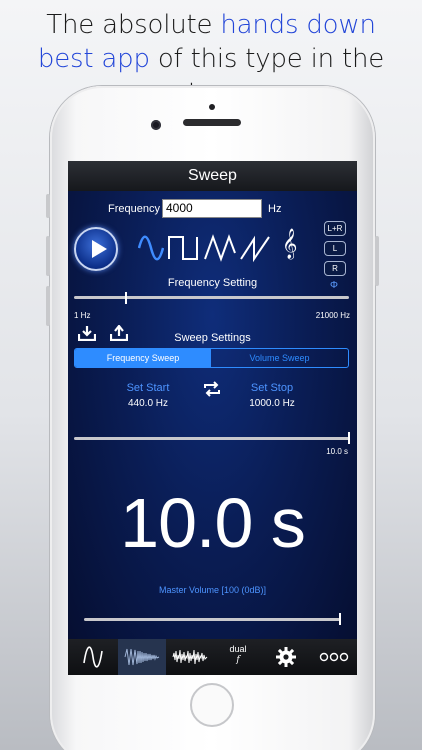  I want to click on channel-lr-button: L+R, so click(335, 228).